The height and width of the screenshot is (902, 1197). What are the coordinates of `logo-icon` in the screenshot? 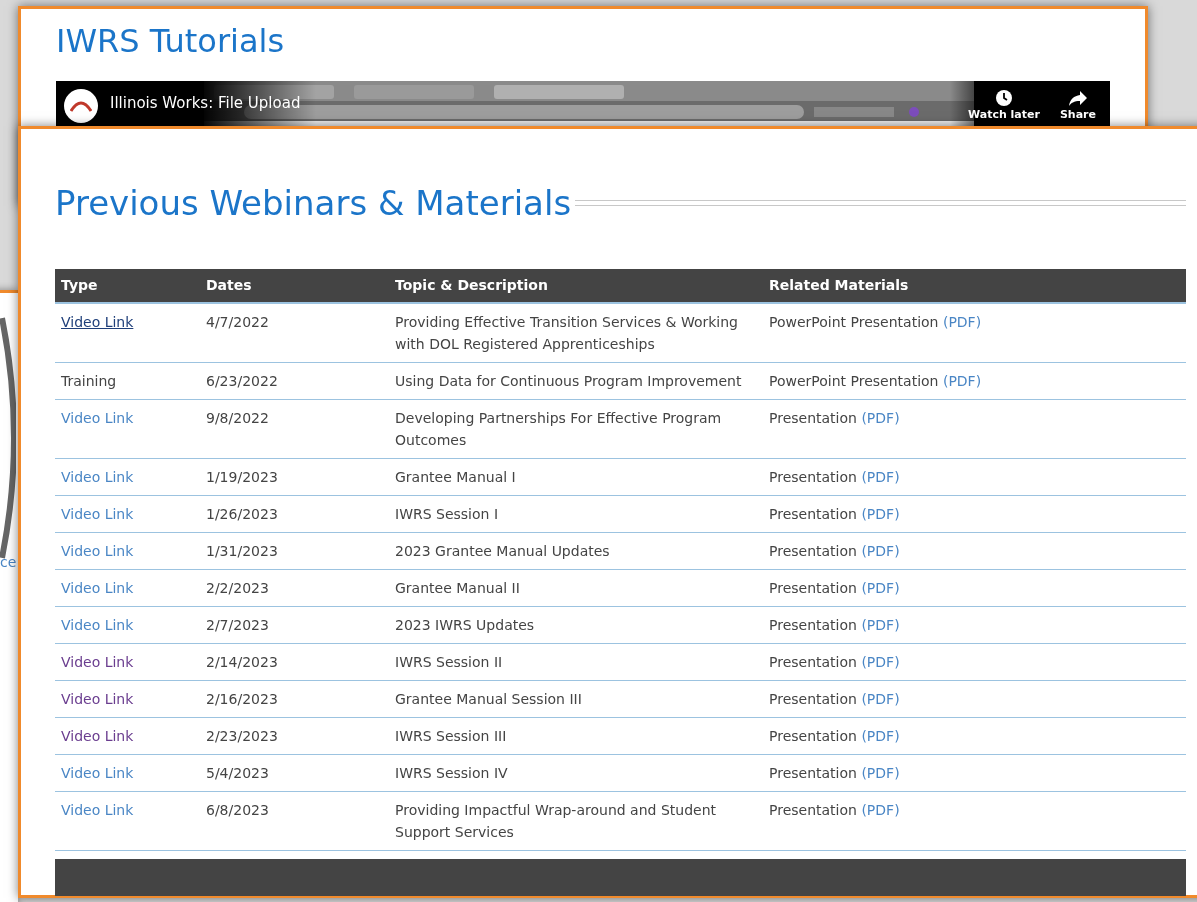 It's located at (81, 106).